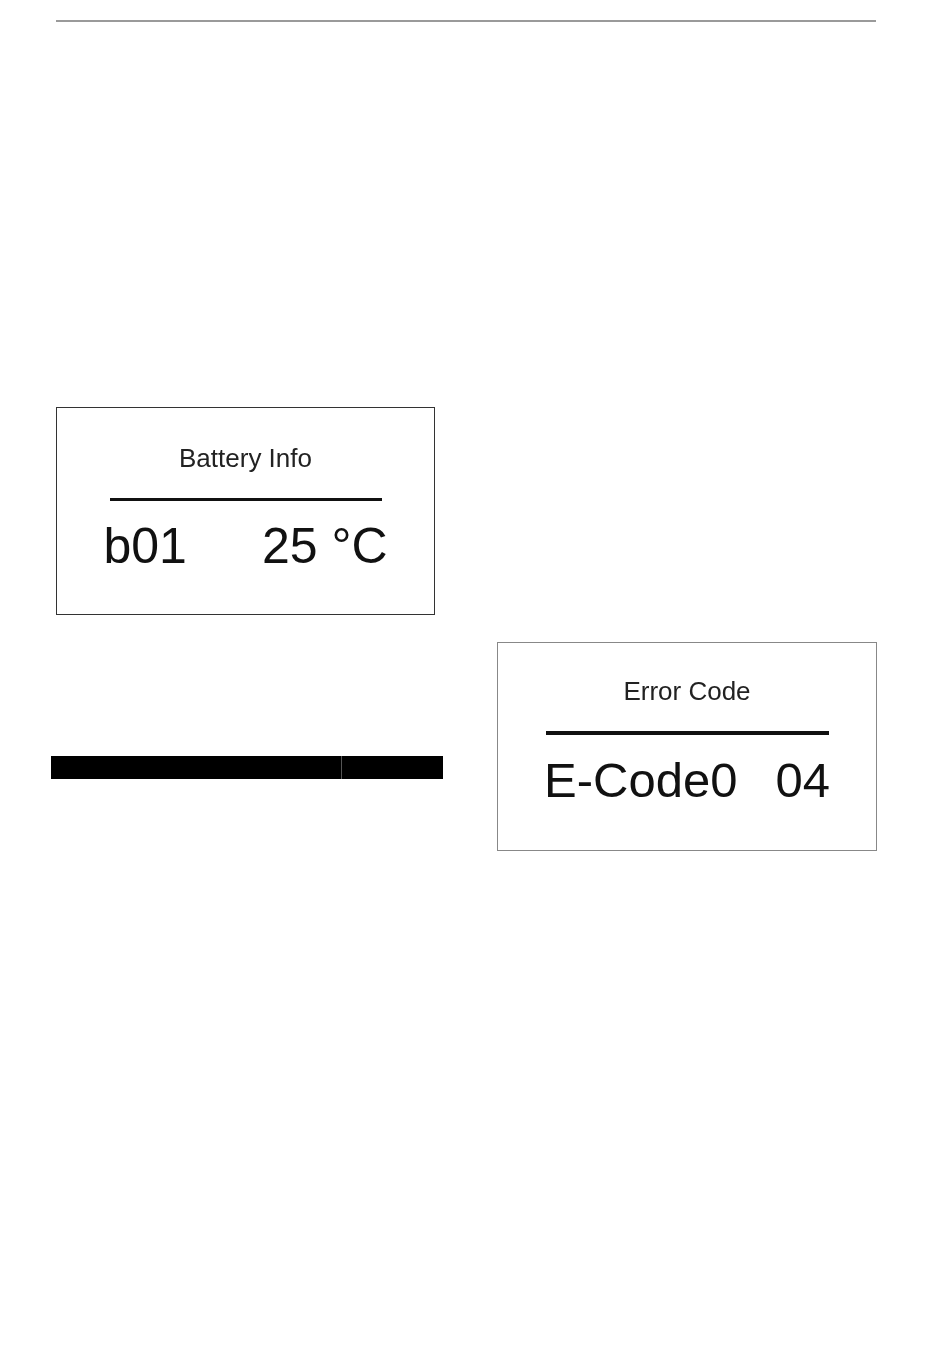 The width and height of the screenshot is (950, 1370). I want to click on display-title: Battery Info, so click(245, 458).